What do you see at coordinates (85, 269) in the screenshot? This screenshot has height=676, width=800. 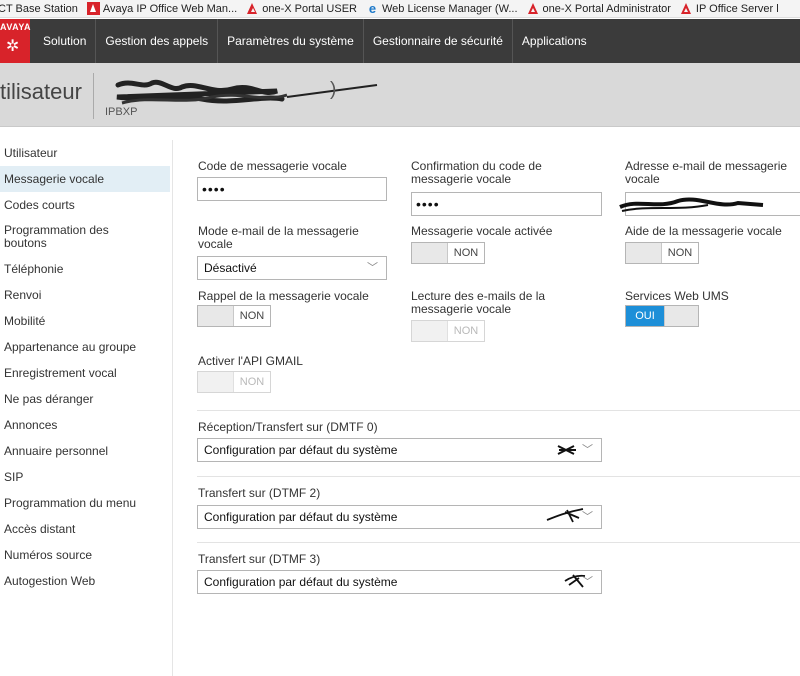 I see `sidebar-item: Téléphonie` at bounding box center [85, 269].